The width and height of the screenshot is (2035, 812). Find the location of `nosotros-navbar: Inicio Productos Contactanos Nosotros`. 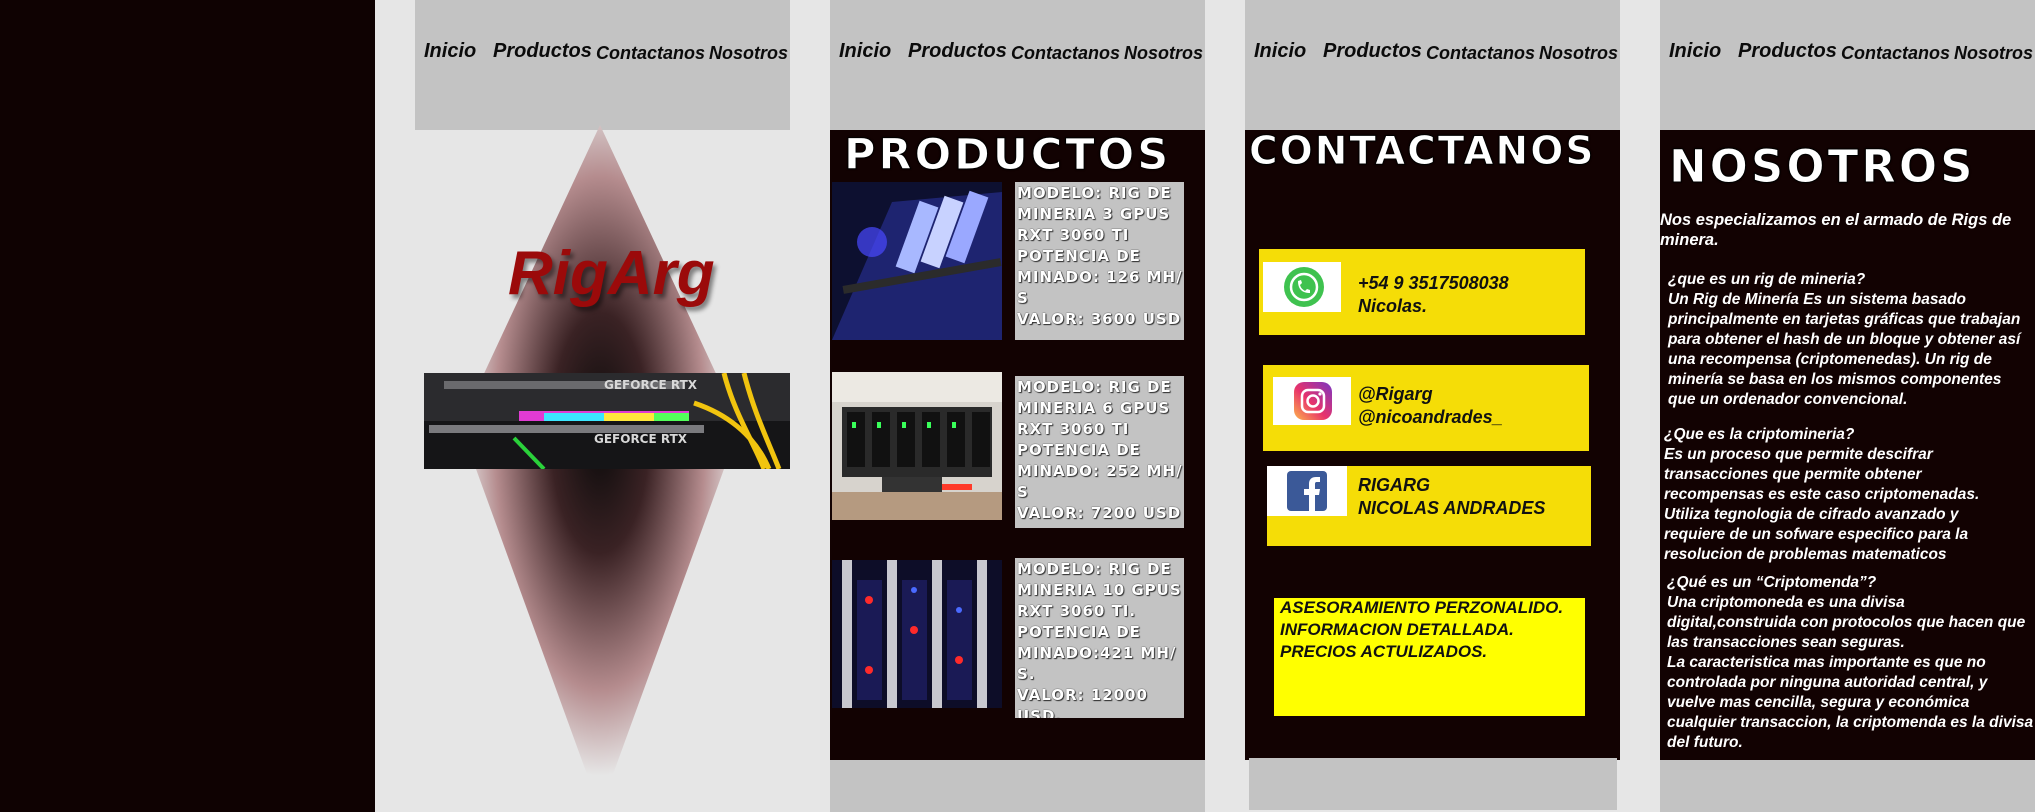

nosotros-navbar: Inicio Productos Contactanos Nosotros is located at coordinates (1847, 65).